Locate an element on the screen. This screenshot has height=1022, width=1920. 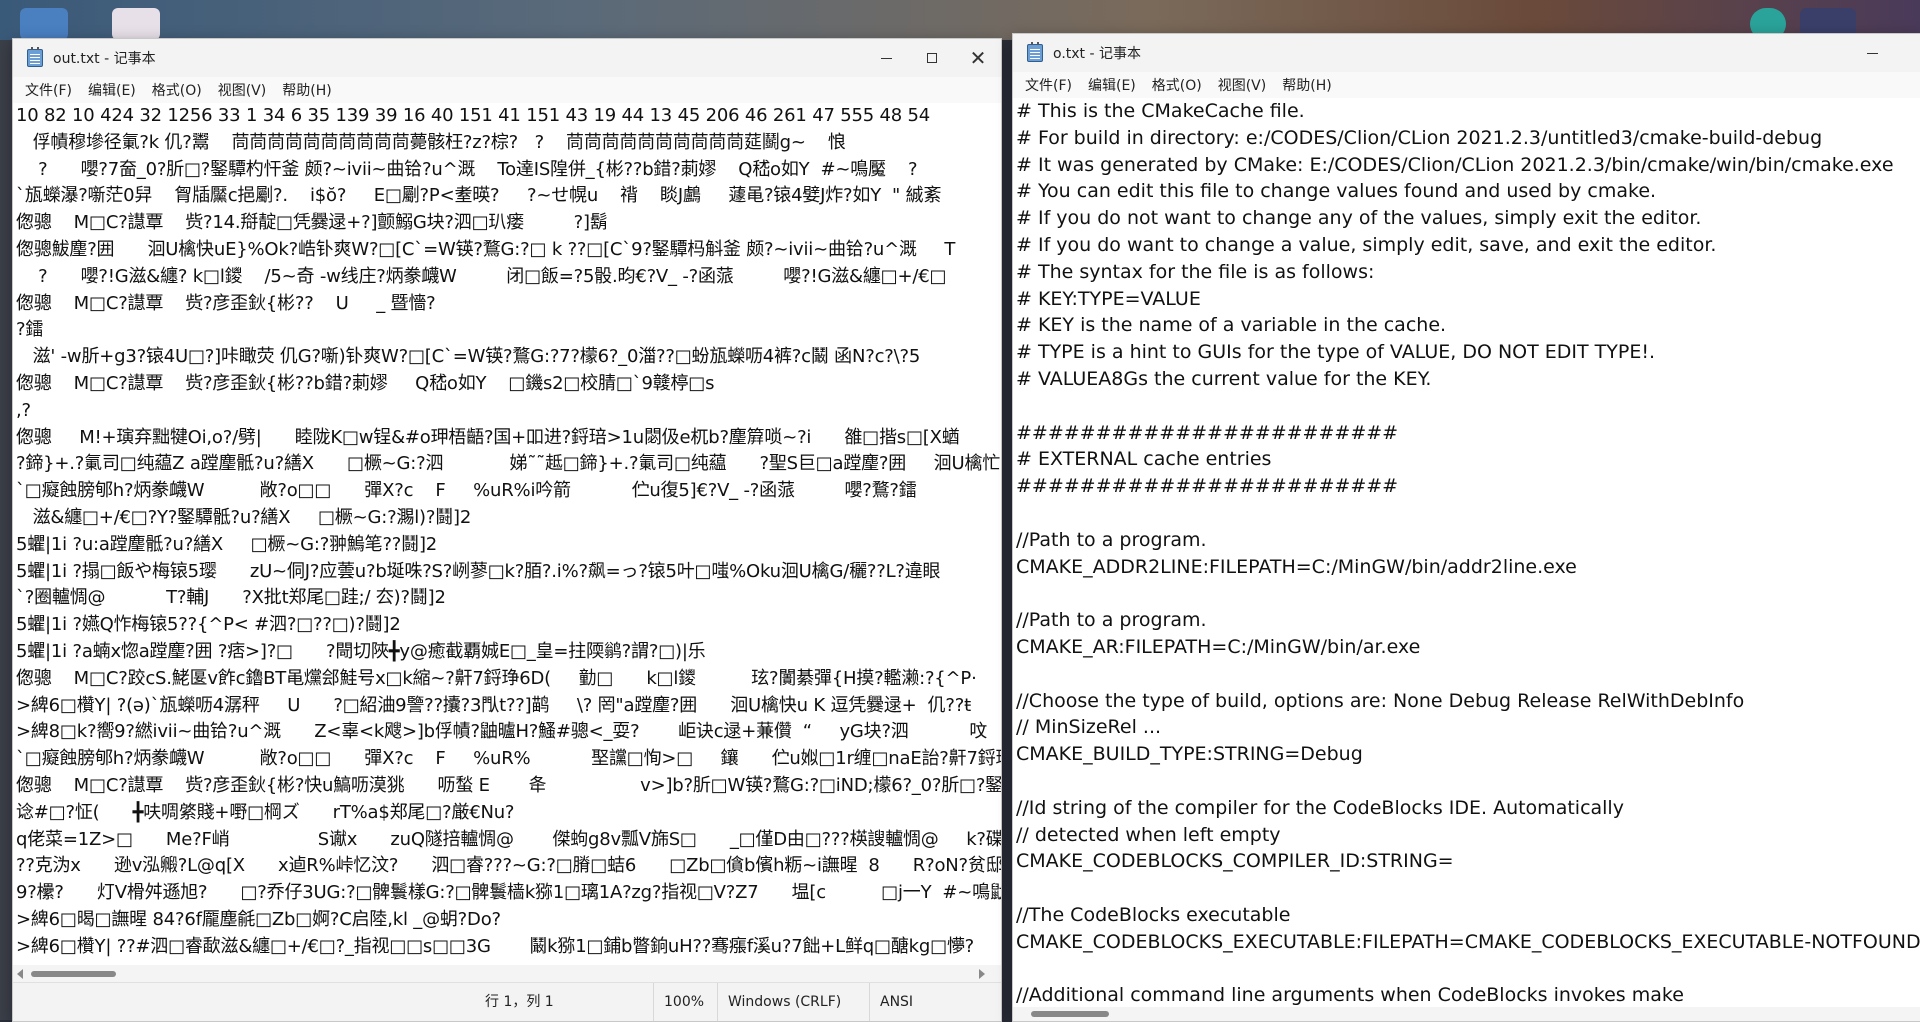
text-line: CMAKE_BUILD_TYPE:STRING=Debug is located at coordinates (1466, 754).